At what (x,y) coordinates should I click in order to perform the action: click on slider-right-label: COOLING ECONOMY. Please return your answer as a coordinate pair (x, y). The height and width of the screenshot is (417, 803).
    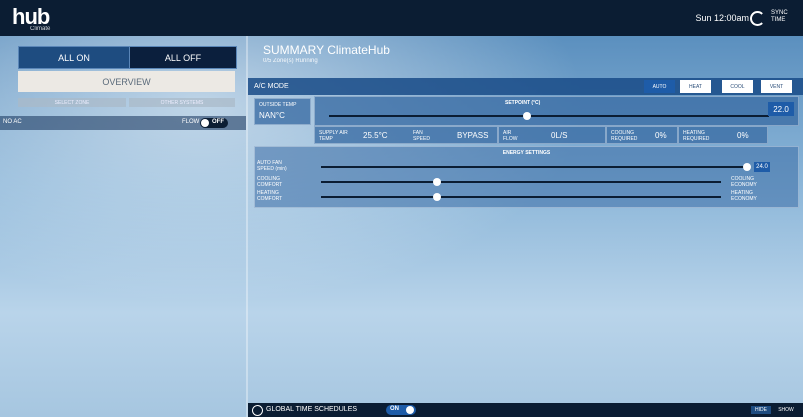
    Looking at the image, I should click on (744, 182).